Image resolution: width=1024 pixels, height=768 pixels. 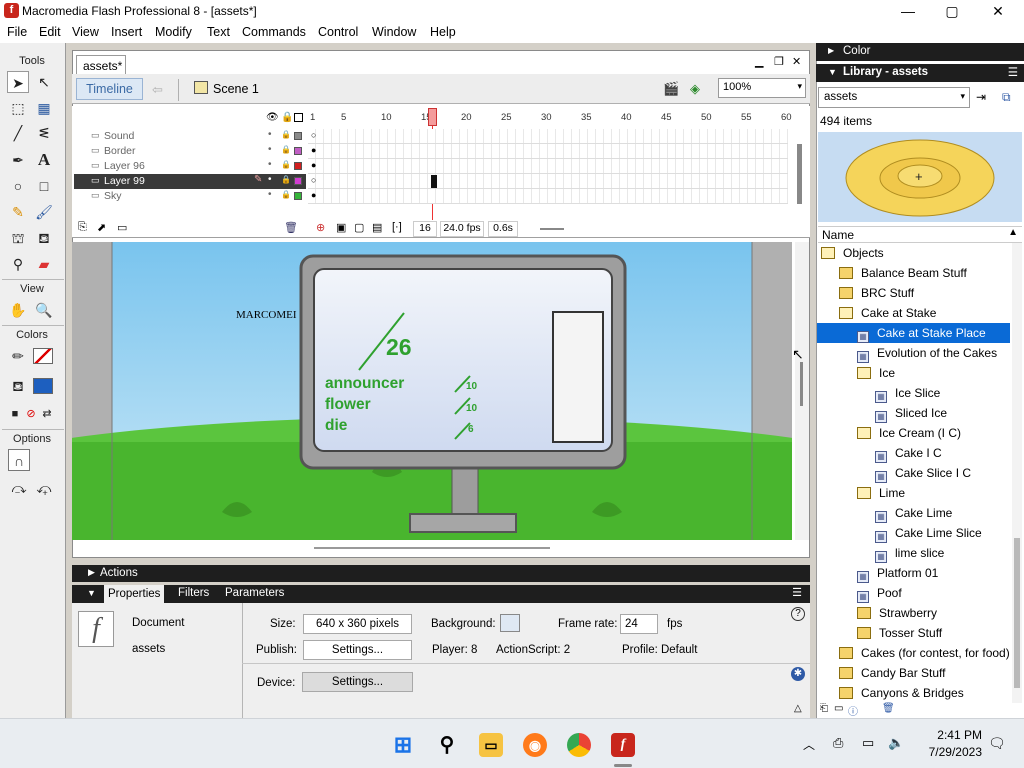 What do you see at coordinates (338, 32) in the screenshot?
I see `menu-control: Control` at bounding box center [338, 32].